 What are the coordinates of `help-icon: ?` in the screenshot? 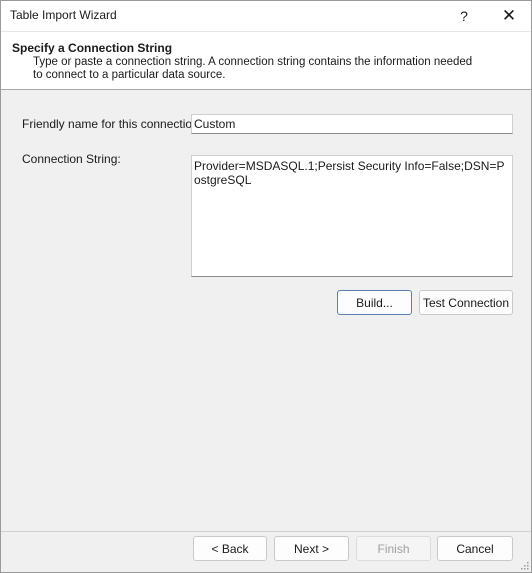 It's located at (464, 16).